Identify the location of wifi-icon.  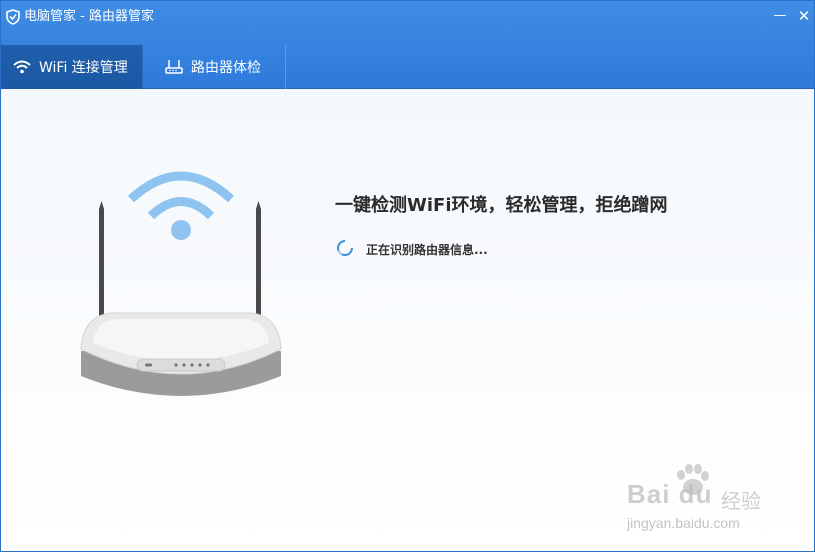
(22, 67).